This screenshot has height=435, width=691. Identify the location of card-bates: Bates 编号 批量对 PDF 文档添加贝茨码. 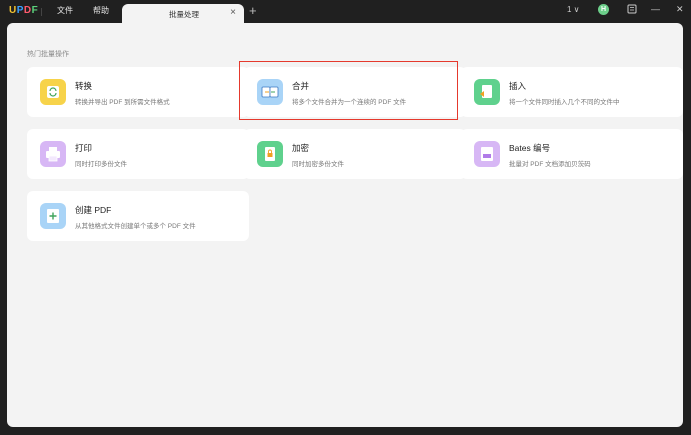
(572, 154).